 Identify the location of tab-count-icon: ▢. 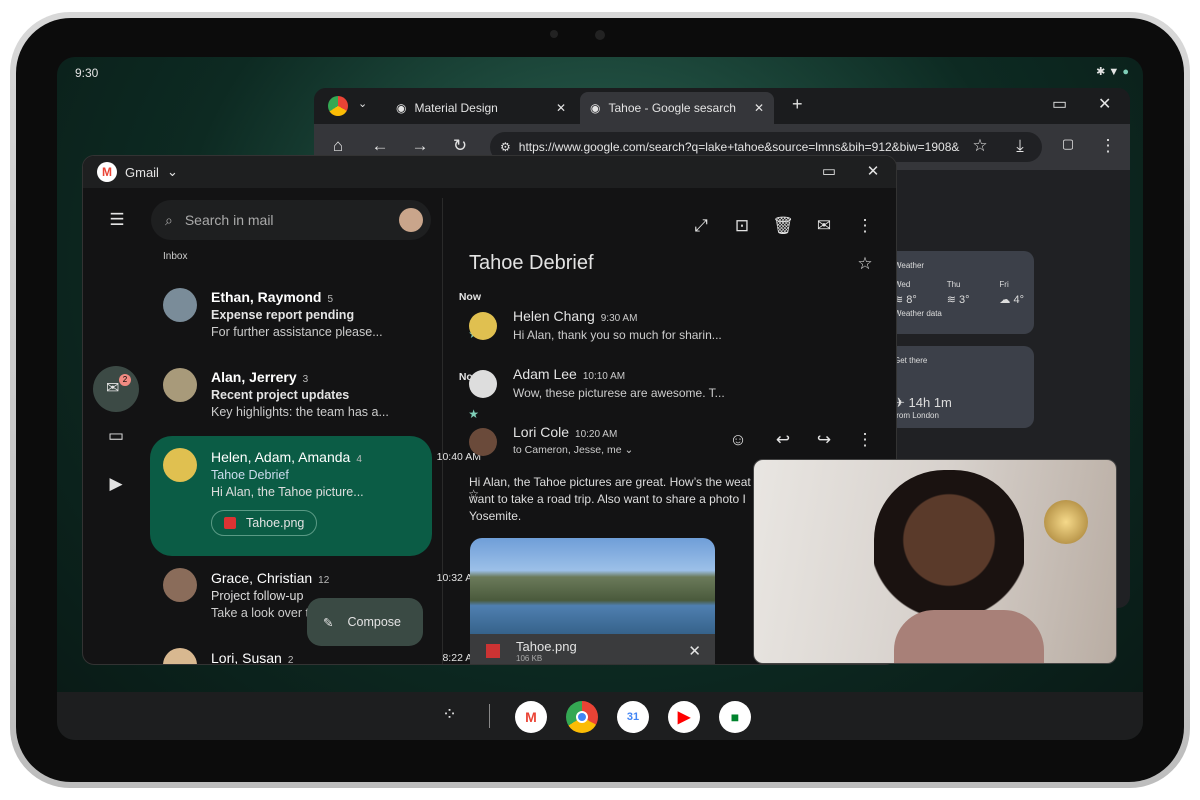
(1068, 144).